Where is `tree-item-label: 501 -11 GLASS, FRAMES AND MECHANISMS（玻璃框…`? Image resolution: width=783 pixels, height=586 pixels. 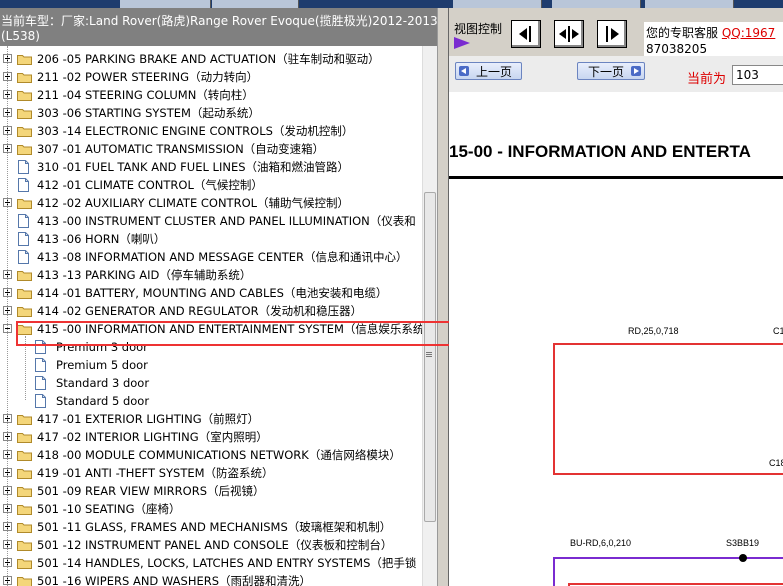 tree-item-label: 501 -11 GLASS, FRAMES AND MECHANISMS（玻璃框… is located at coordinates (214, 527).